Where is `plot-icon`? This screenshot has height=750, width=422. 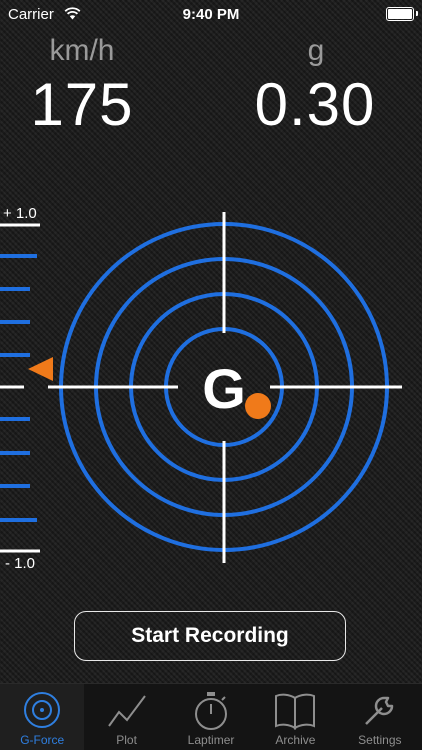 plot-icon is located at coordinates (126, 711).